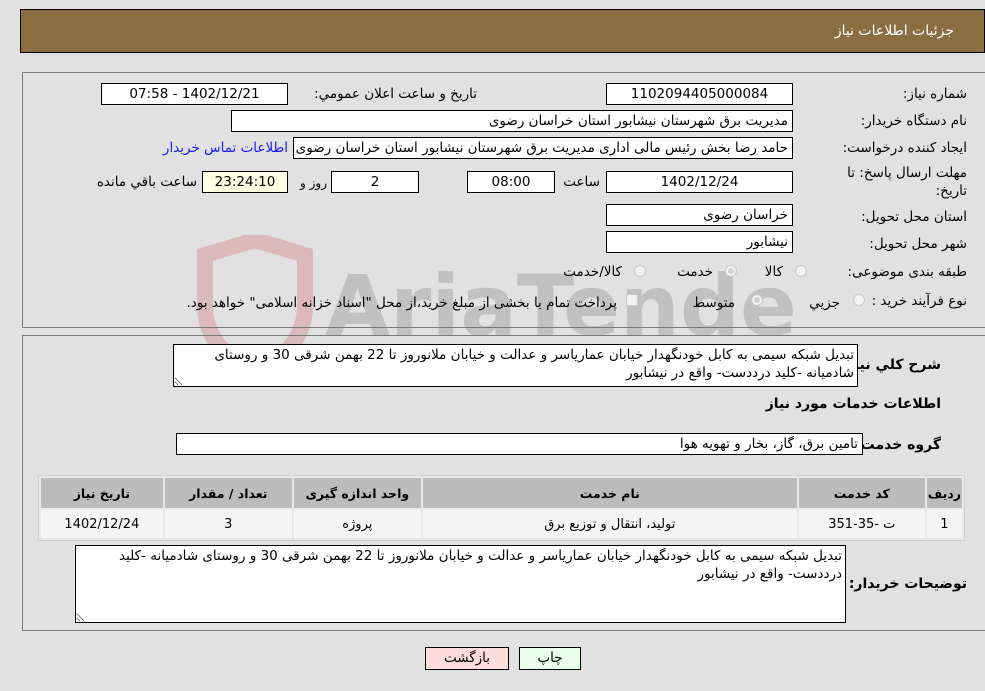 The image size is (985, 691). I want to click on col-header-unit: واحد اندازه گیری, so click(357, 493).